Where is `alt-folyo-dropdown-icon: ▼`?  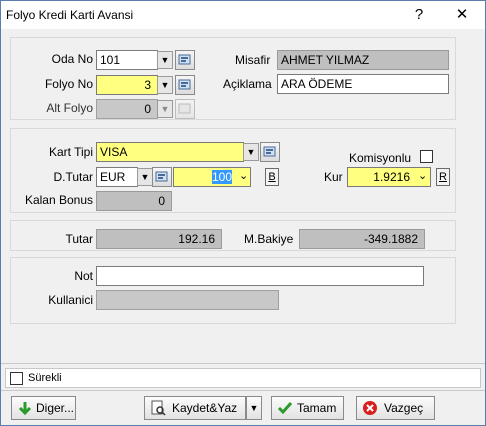
alt-folyo-dropdown-icon: ▼ is located at coordinates (165, 109).